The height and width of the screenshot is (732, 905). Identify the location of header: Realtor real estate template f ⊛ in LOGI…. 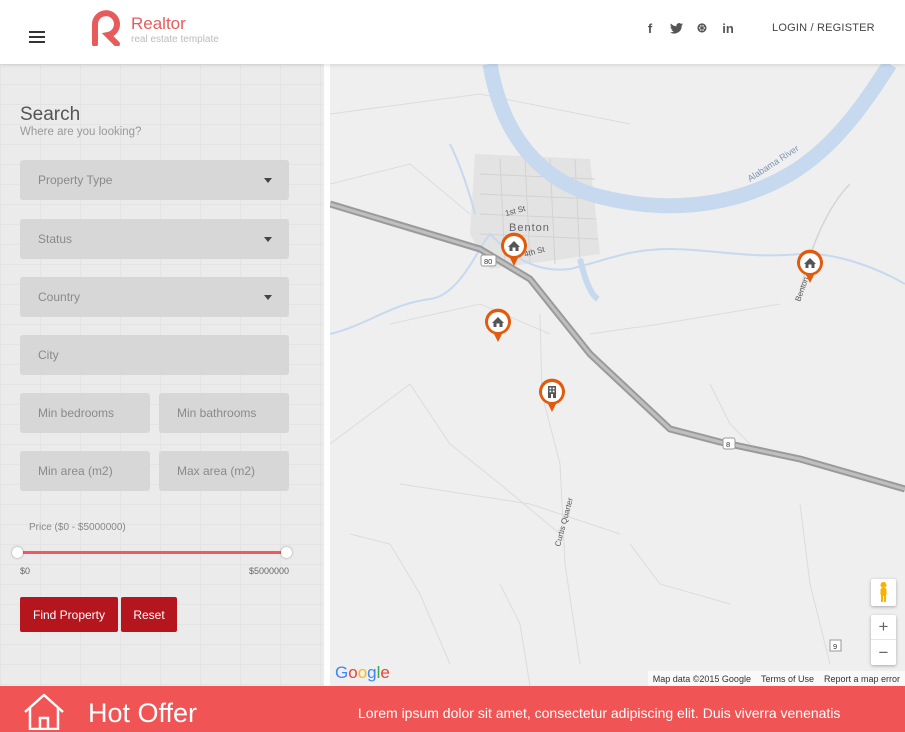
(452, 32).